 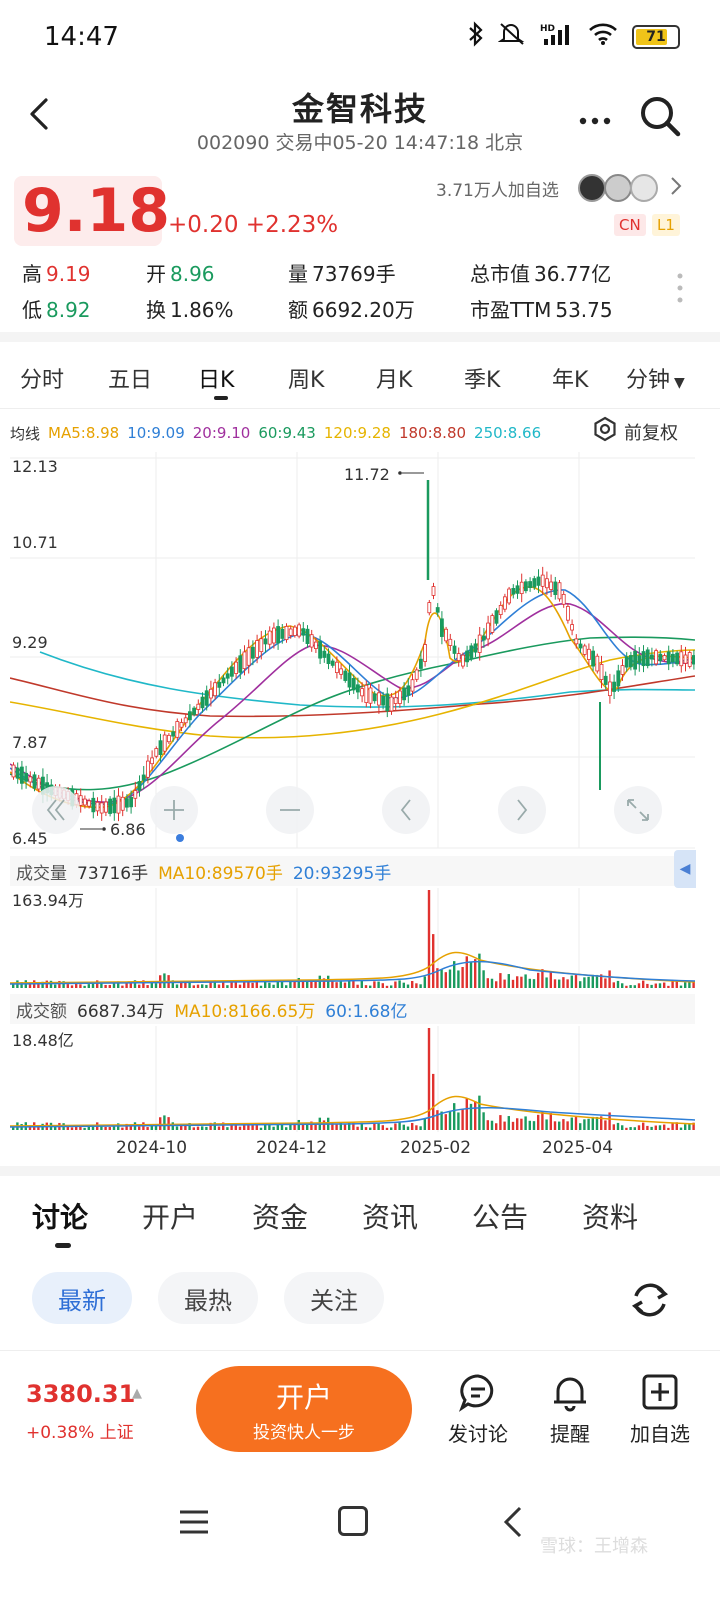 What do you see at coordinates (30, 838) in the screenshot?
I see `y-tick-label: 6.45` at bounding box center [30, 838].